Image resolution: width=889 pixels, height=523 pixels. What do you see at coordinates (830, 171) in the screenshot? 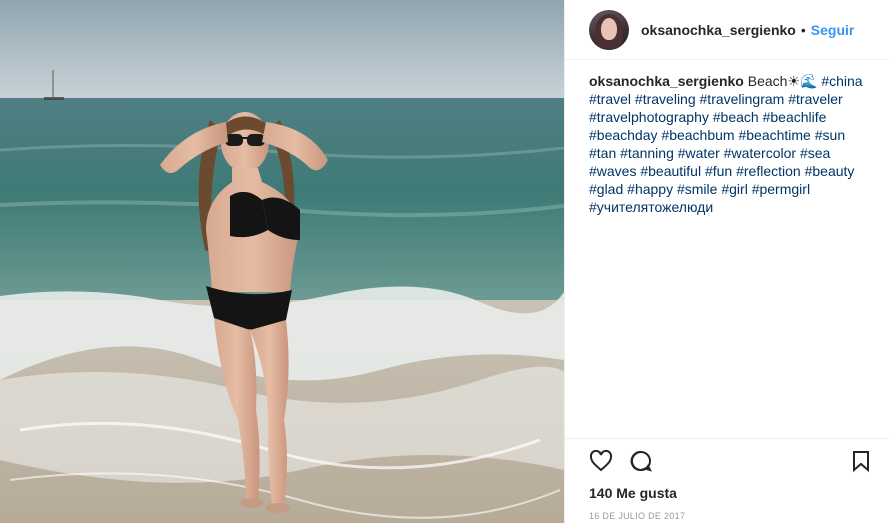
I see `hashtag-link: #beauty` at bounding box center [830, 171].